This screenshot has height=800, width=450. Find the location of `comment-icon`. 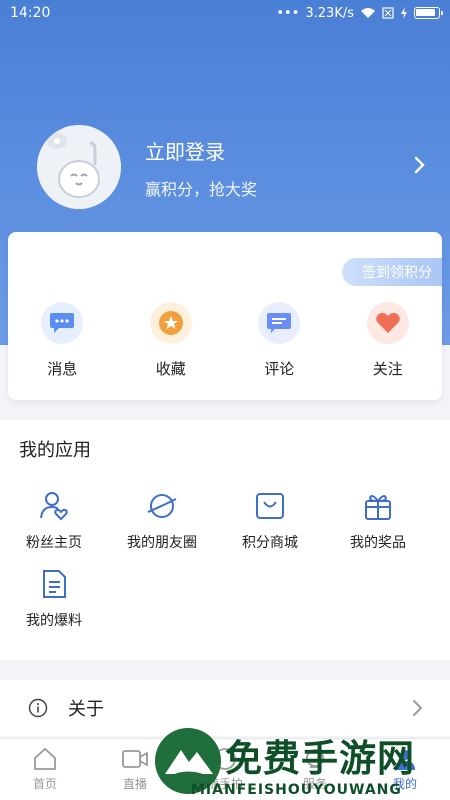

comment-icon is located at coordinates (279, 323).